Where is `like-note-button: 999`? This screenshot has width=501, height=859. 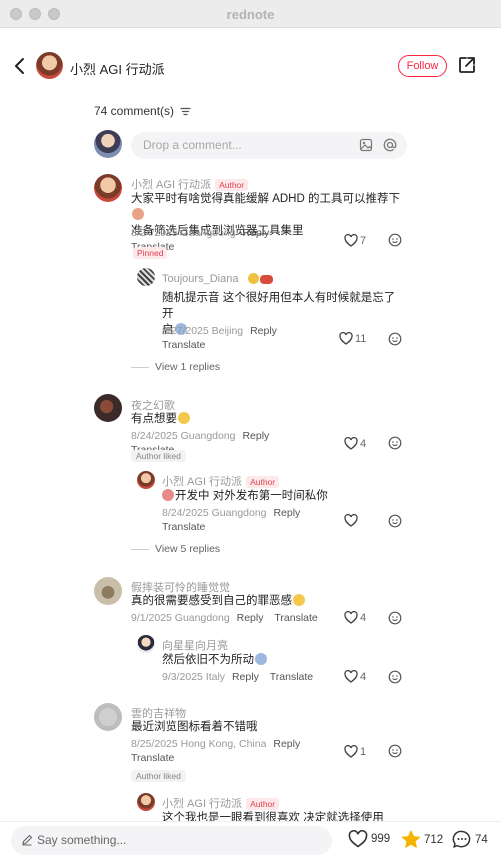
like-note-button: 999 is located at coordinates (369, 839).